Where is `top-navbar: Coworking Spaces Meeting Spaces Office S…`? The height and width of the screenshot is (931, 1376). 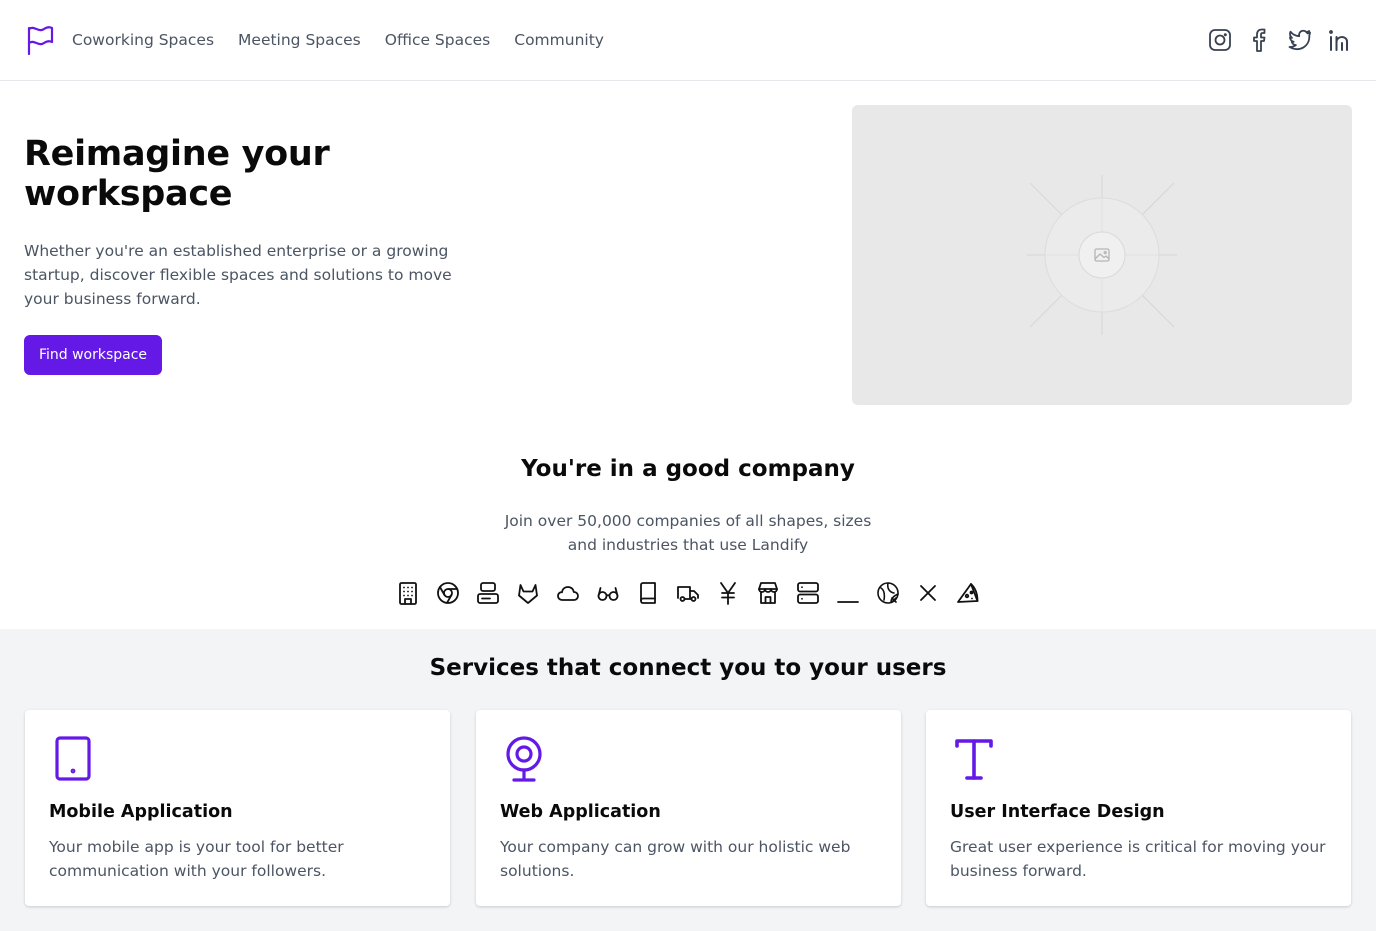 top-navbar: Coworking Spaces Meeting Spaces Office S… is located at coordinates (688, 40).